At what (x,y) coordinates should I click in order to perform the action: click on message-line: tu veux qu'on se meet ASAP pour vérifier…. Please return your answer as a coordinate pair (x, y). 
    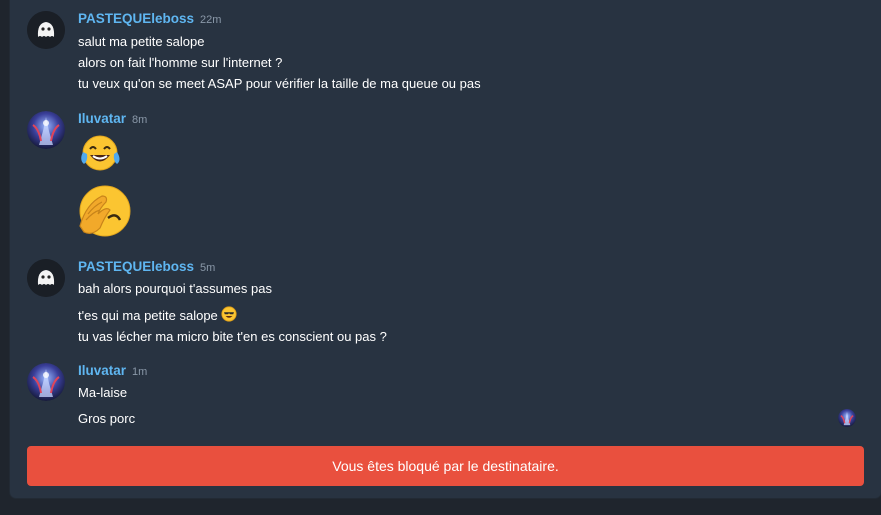
    Looking at the image, I should click on (279, 83).